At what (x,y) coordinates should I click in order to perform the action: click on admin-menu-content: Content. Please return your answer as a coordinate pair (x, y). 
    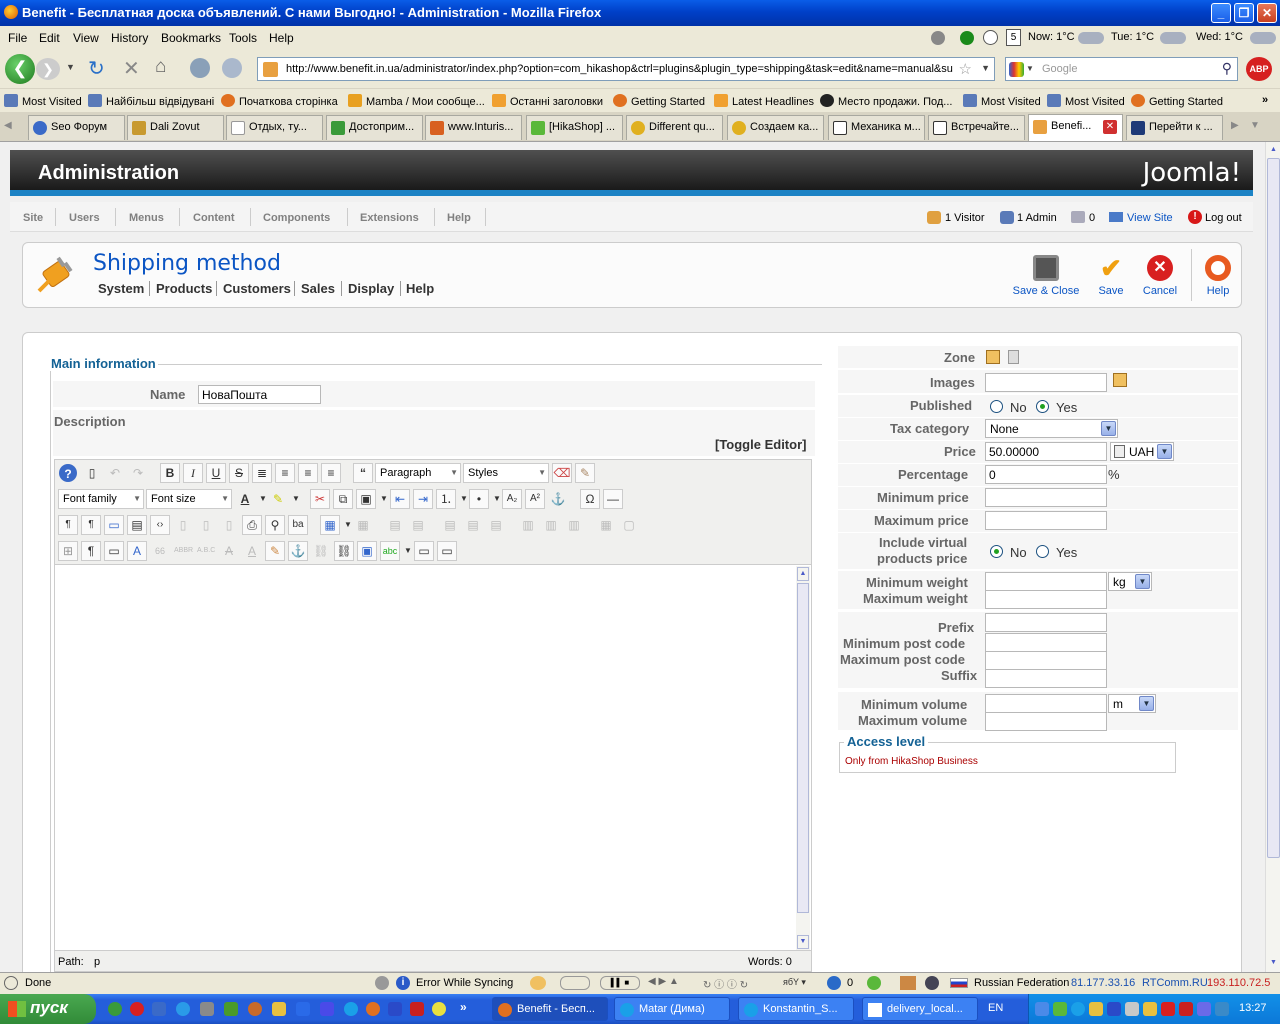
    Looking at the image, I should click on (214, 218).